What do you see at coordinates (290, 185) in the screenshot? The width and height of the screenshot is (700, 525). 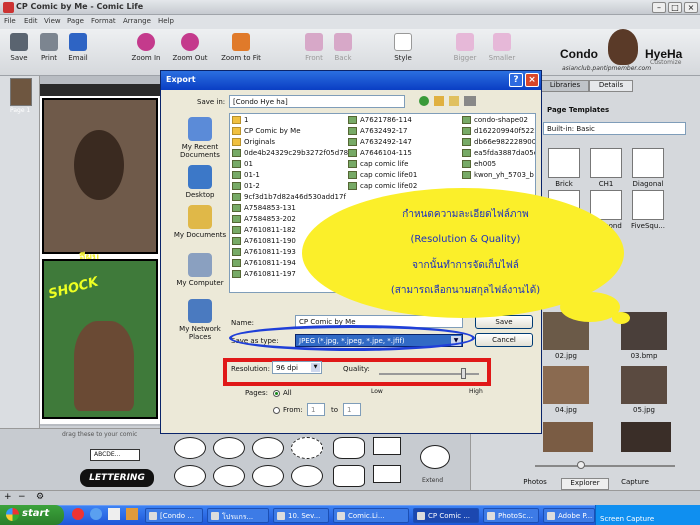 I see `file-item: 01-2` at bounding box center [290, 185].